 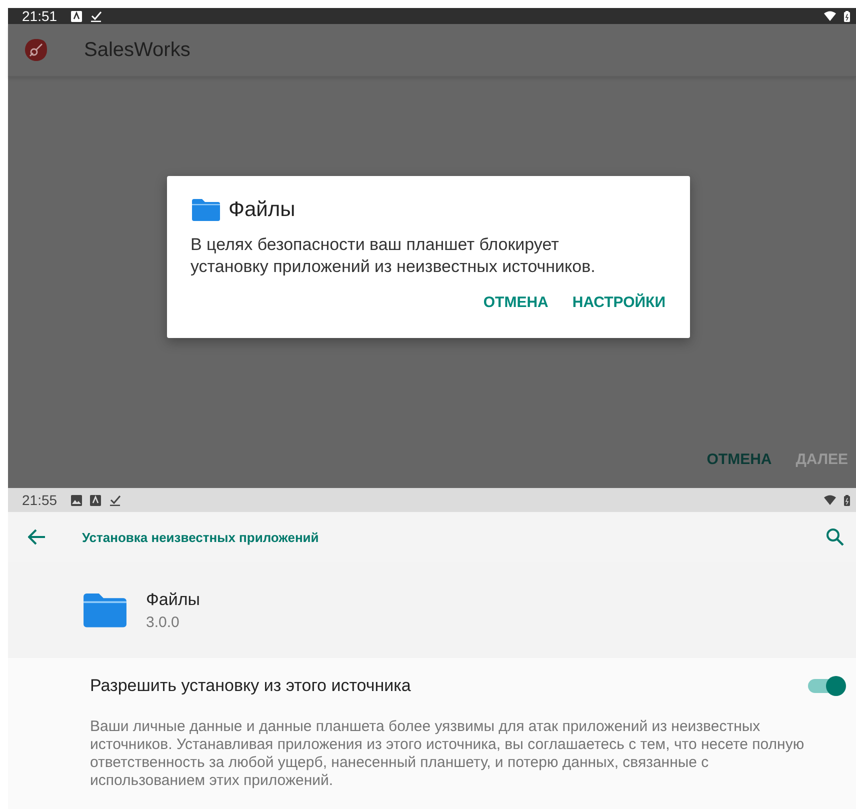 What do you see at coordinates (262, 210) in the screenshot?
I see `dialog-title: Файлы` at bounding box center [262, 210].